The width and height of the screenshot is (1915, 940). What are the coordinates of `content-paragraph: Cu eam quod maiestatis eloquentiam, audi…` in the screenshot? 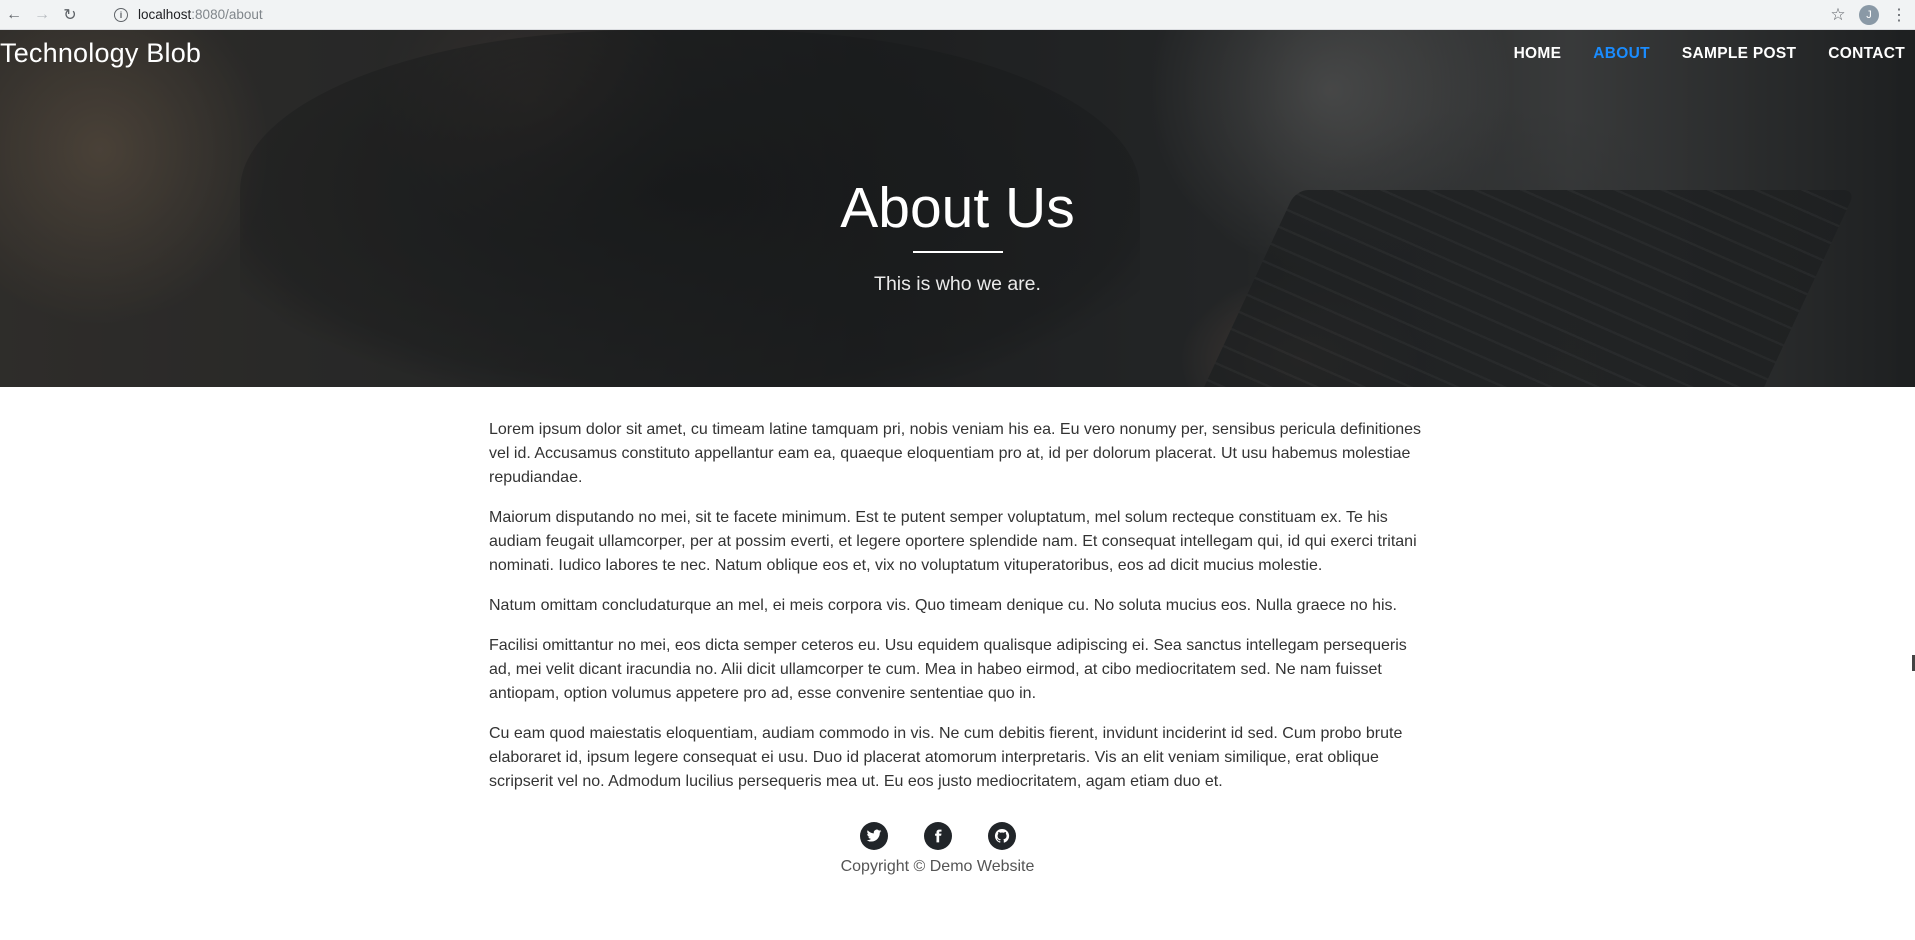 It's located at (946, 757).